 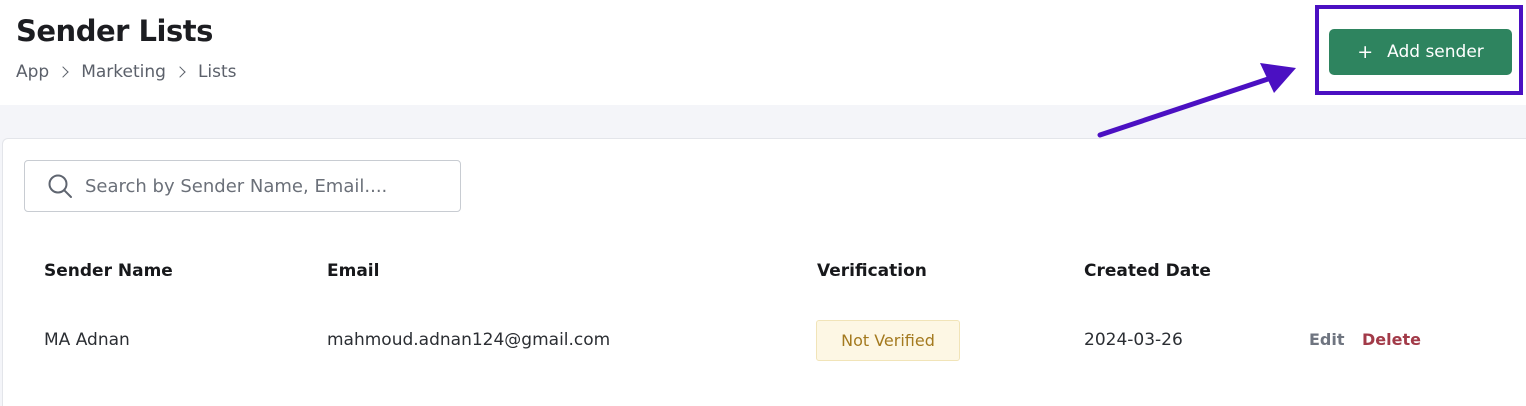 I want to click on search-box, so click(x=242, y=186).